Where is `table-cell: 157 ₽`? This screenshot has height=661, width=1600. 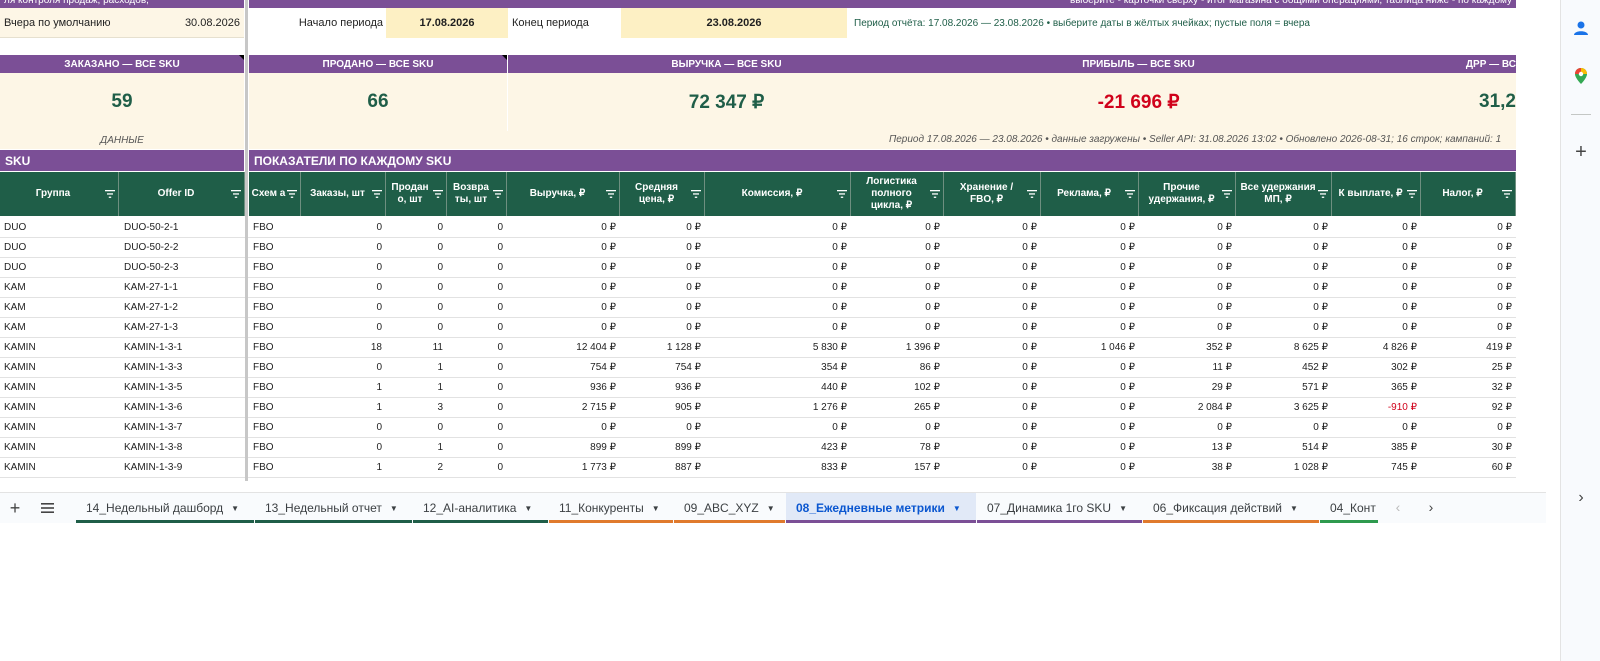 table-cell: 157 ₽ is located at coordinates (898, 468).